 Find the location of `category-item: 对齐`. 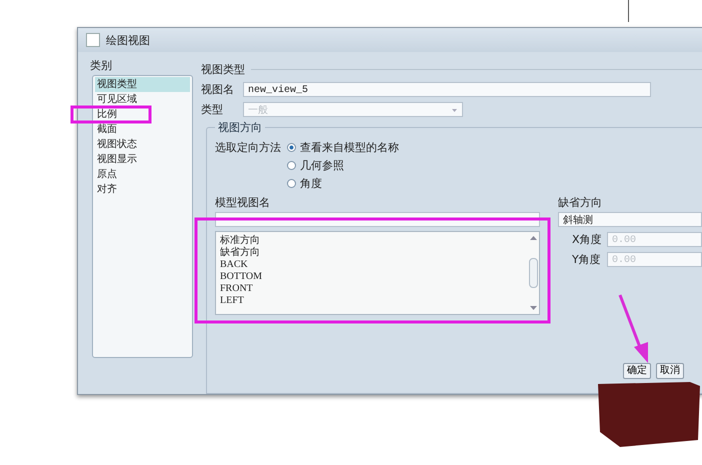

category-item: 对齐 is located at coordinates (142, 189).